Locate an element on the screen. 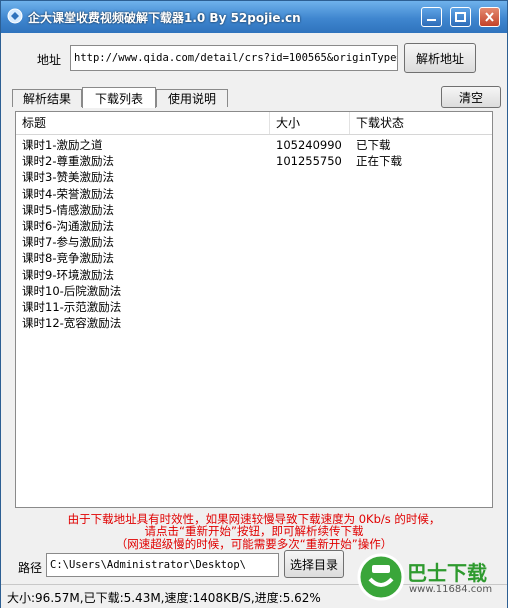 The height and width of the screenshot is (608, 508). cell-status: 正在下载 is located at coordinates (379, 161).